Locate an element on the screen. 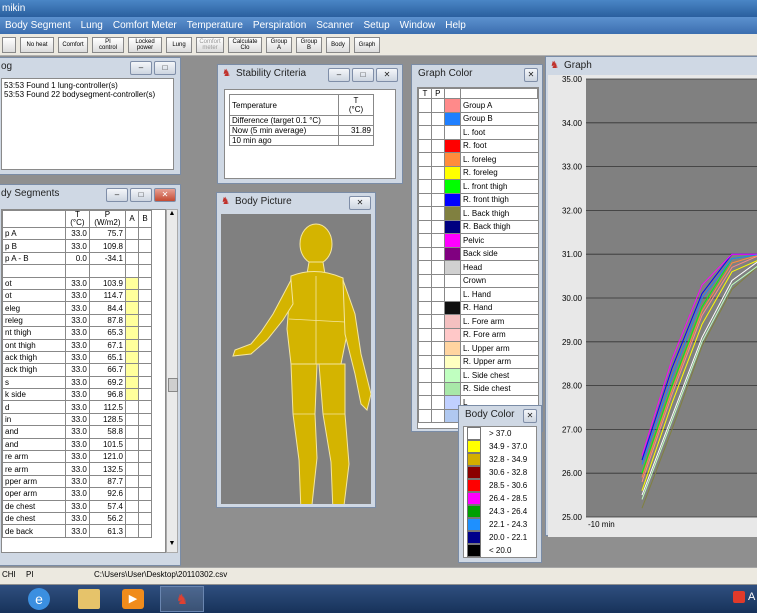 The image size is (757, 613). table-row: oper arm 33.0 92.6 is located at coordinates (77, 494).